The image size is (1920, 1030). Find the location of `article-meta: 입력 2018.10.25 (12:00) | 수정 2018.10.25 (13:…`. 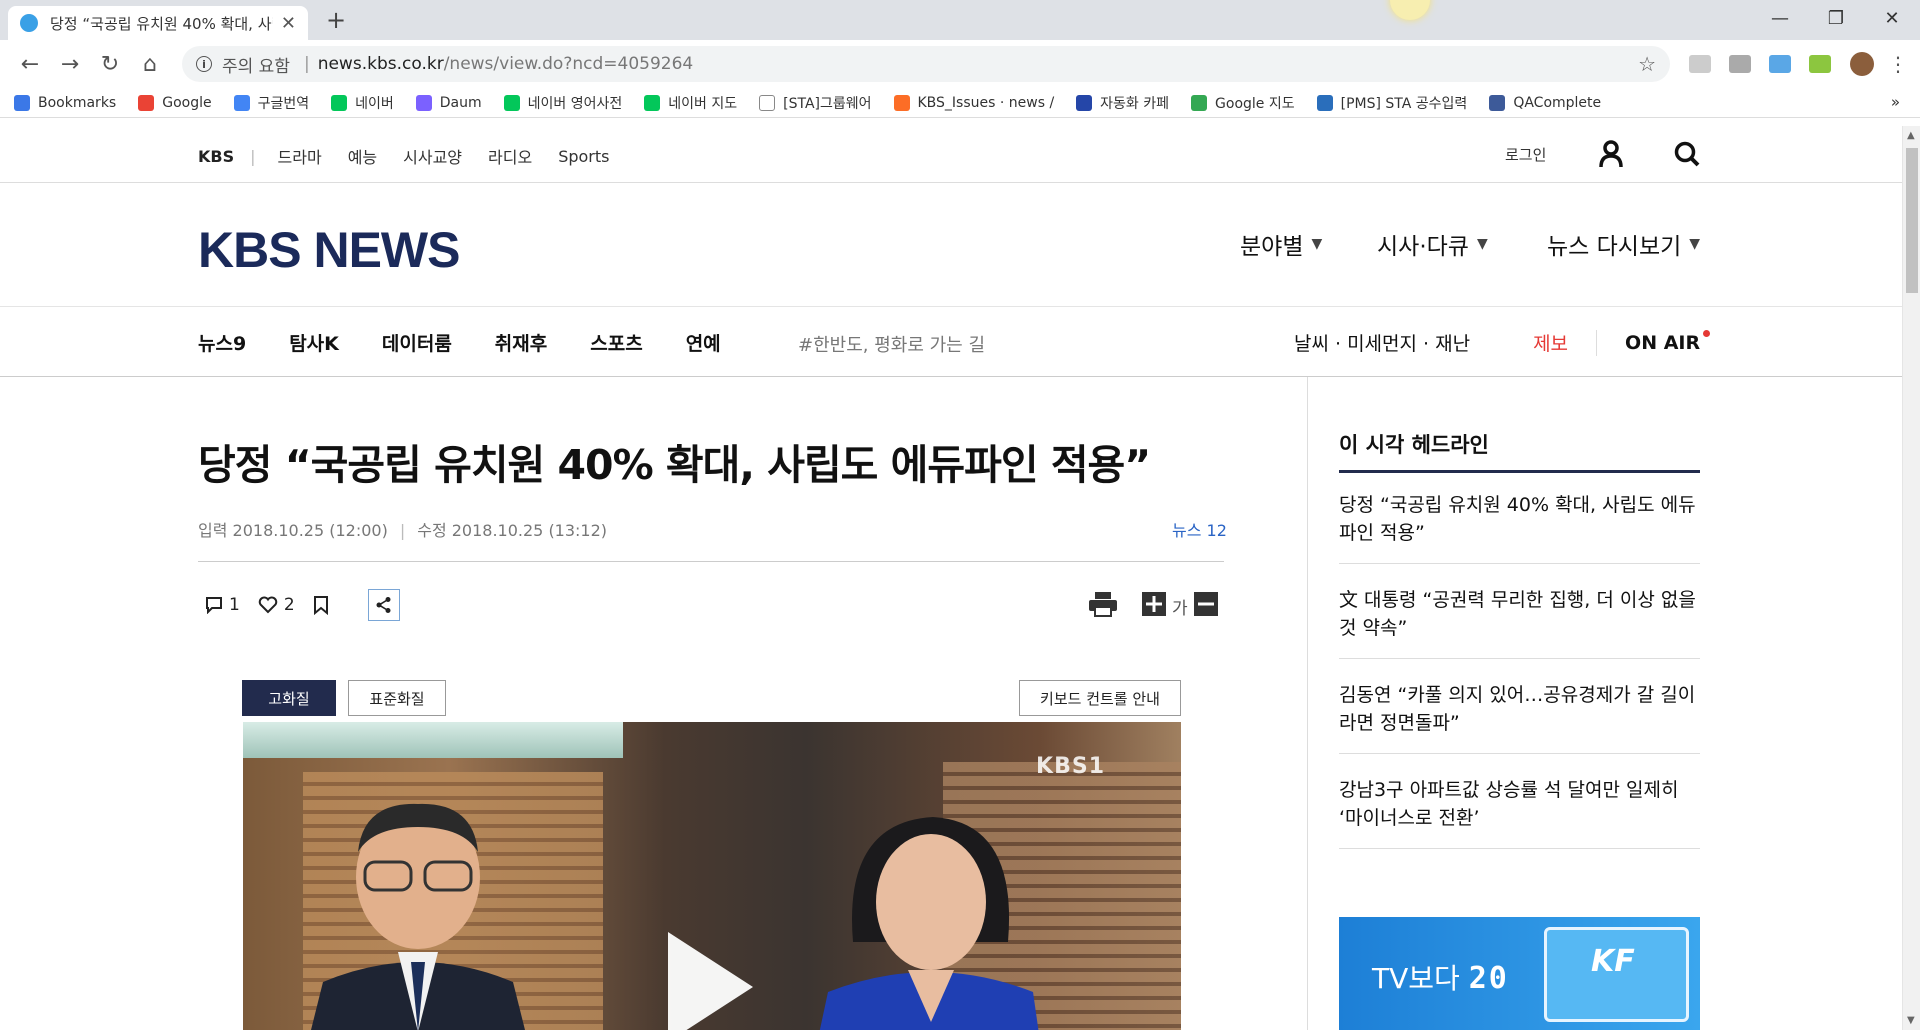

article-meta: 입력 2018.10.25 (12:00) | 수정 2018.10.25 (13:… is located at coordinates (403, 530).